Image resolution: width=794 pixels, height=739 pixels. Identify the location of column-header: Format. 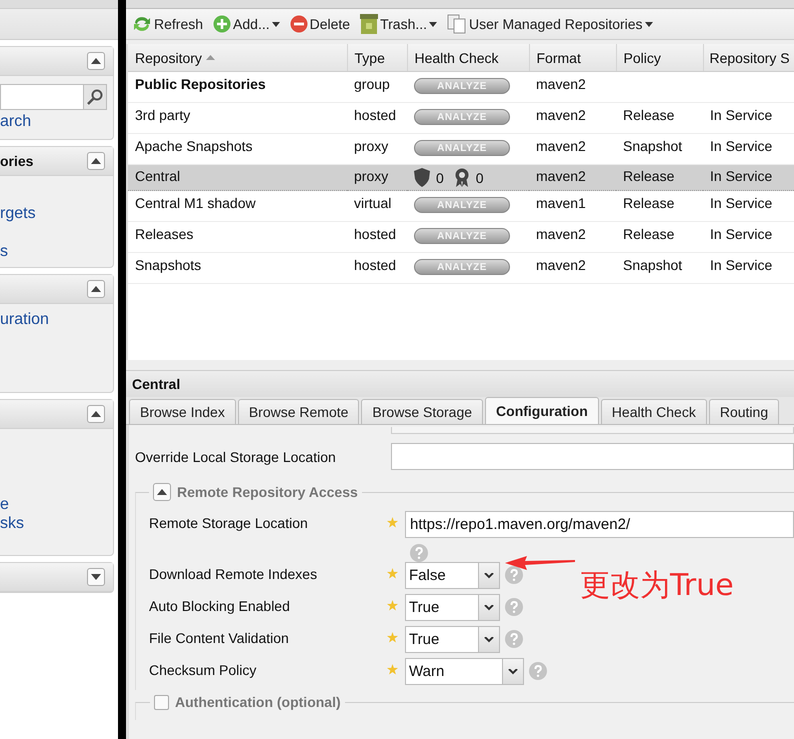
(572, 58).